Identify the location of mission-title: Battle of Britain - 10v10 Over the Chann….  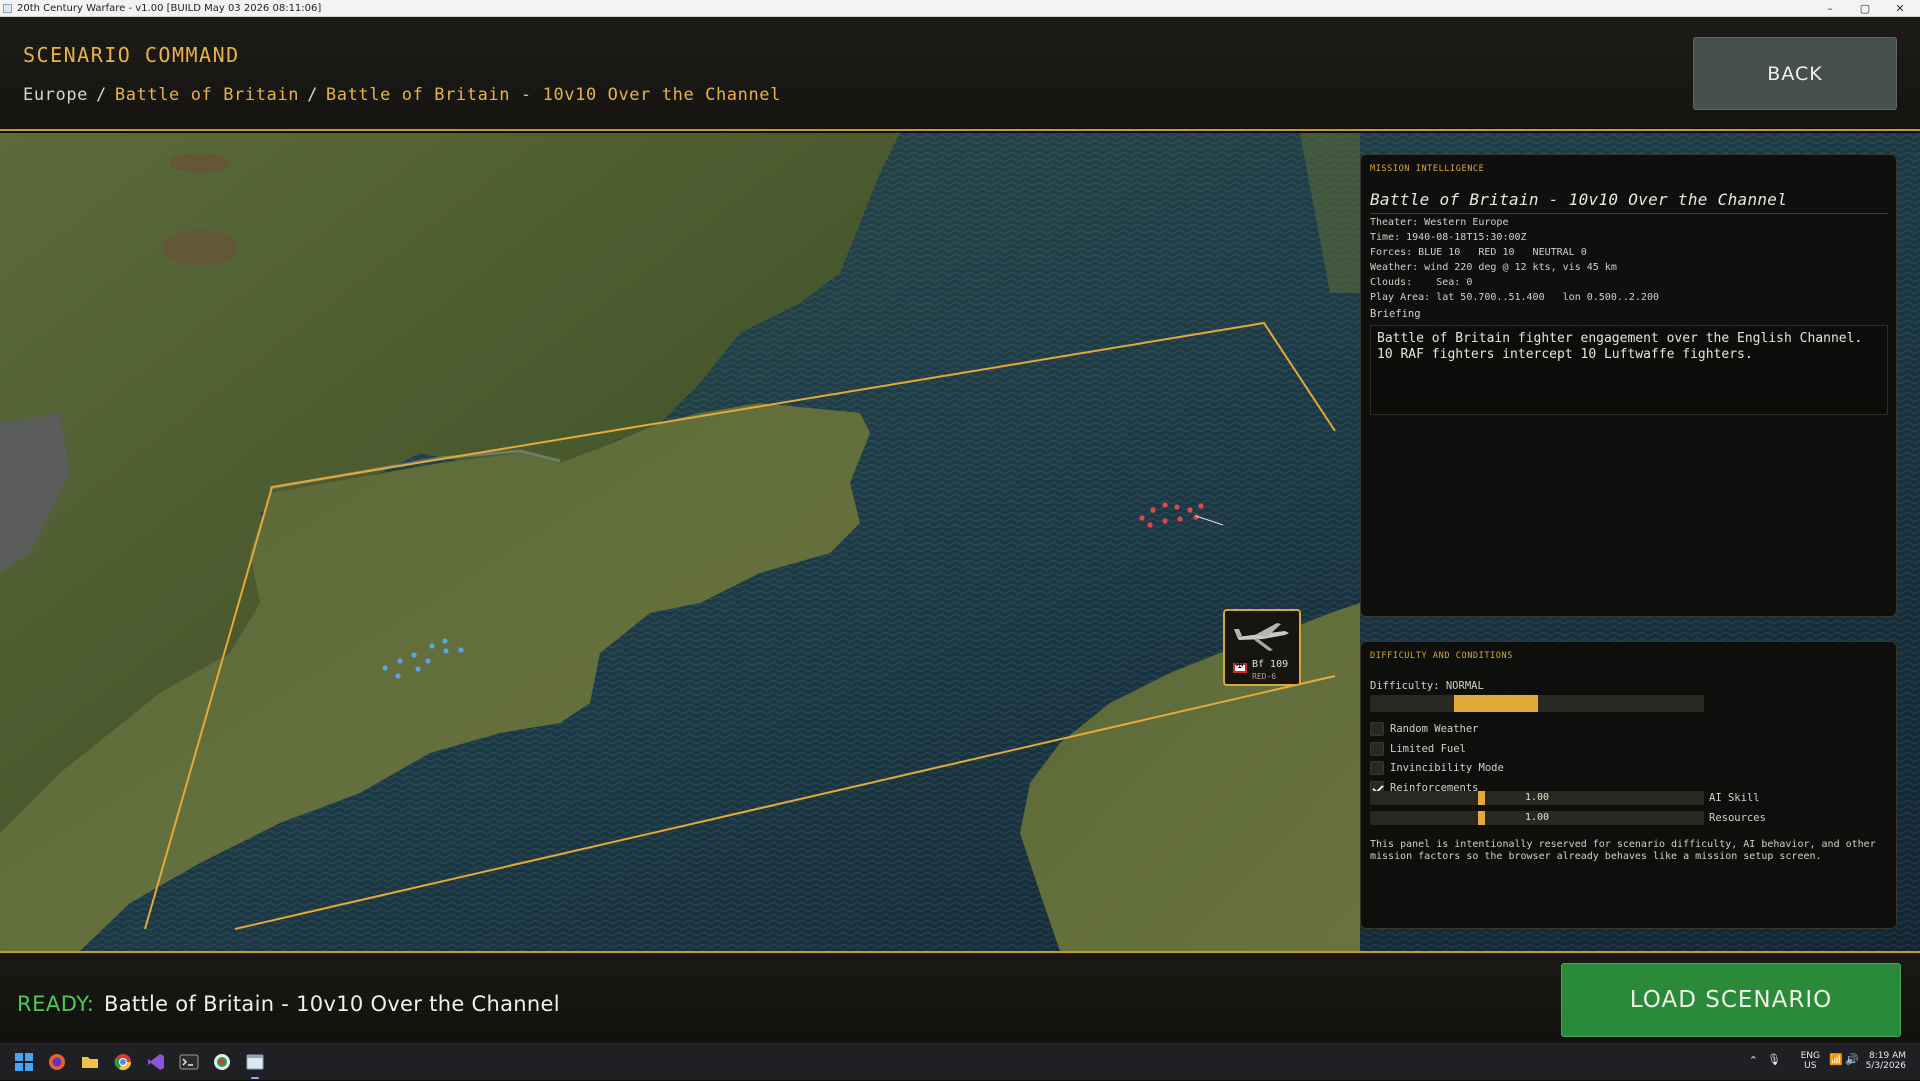
(1579, 199).